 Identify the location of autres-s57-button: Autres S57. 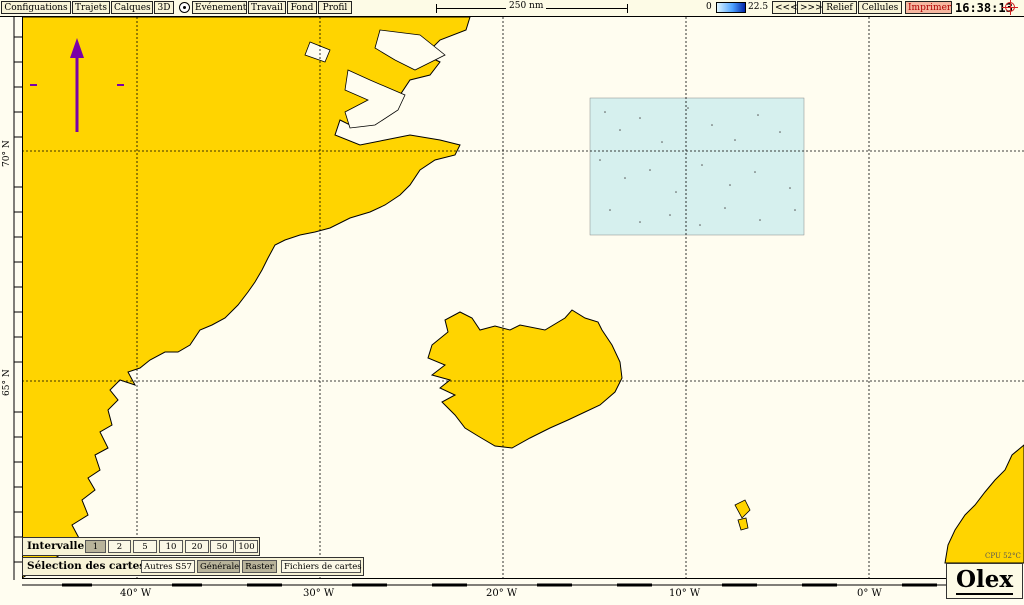
(168, 566).